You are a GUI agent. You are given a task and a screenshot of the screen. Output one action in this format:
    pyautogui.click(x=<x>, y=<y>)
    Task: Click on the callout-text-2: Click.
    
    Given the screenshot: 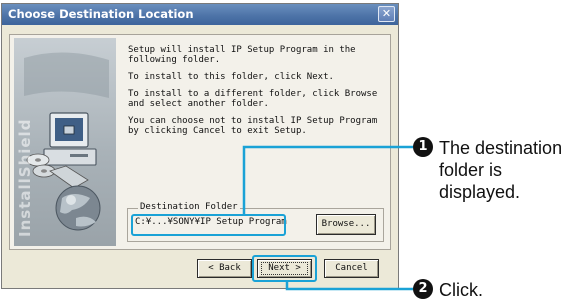 What is the action you would take?
    pyautogui.click(x=461, y=290)
    